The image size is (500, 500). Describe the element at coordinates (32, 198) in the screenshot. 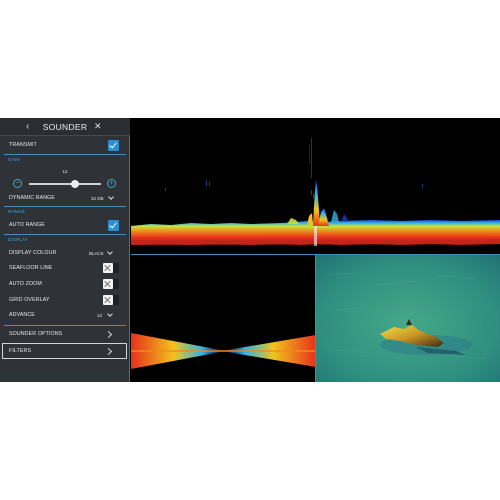

I see `dynamic-range-label: DYNAMIC RANGE` at that location.